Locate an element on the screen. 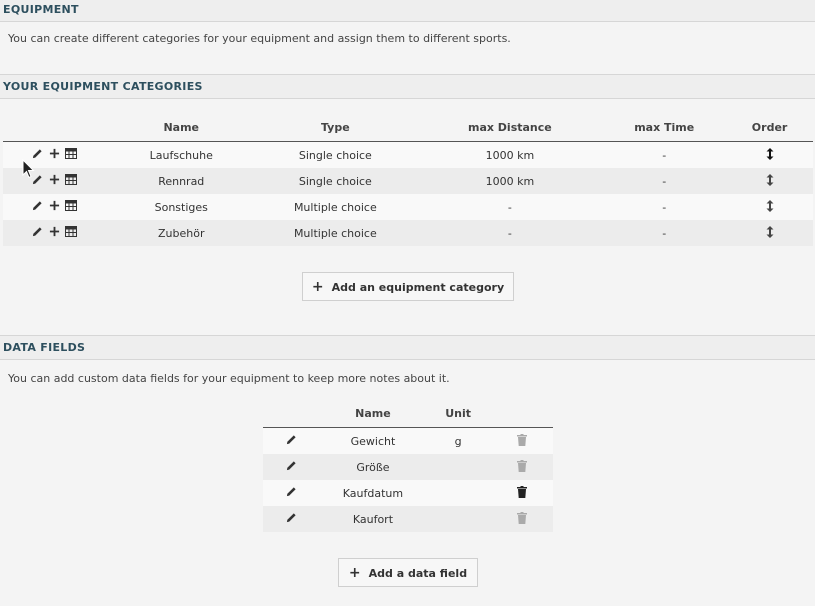  table-row: Gewicht g is located at coordinates (408, 440).